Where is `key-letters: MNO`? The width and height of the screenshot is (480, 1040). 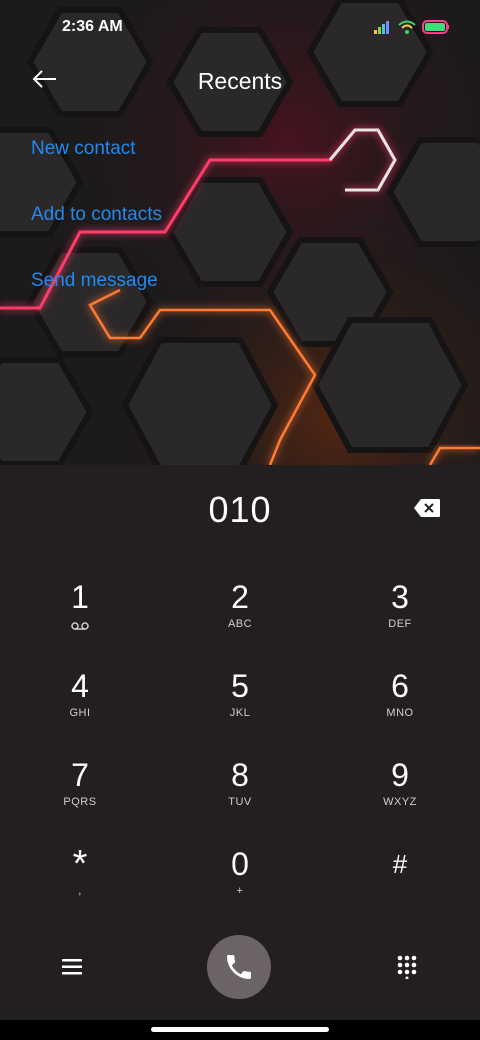 key-letters: MNO is located at coordinates (400, 713).